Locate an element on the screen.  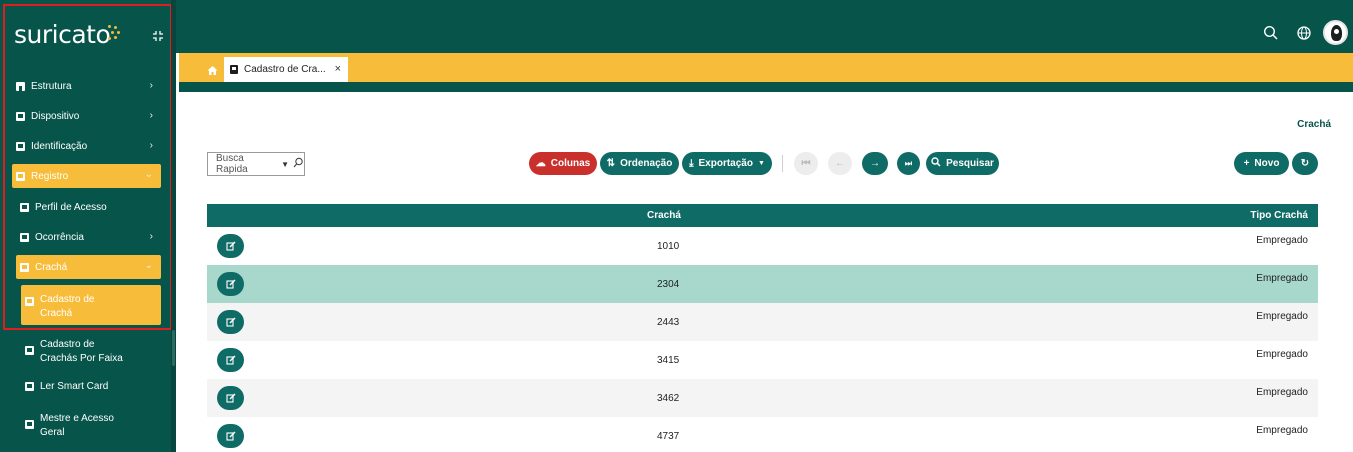
last-page-icon: ⏭ is located at coordinates (908, 163).